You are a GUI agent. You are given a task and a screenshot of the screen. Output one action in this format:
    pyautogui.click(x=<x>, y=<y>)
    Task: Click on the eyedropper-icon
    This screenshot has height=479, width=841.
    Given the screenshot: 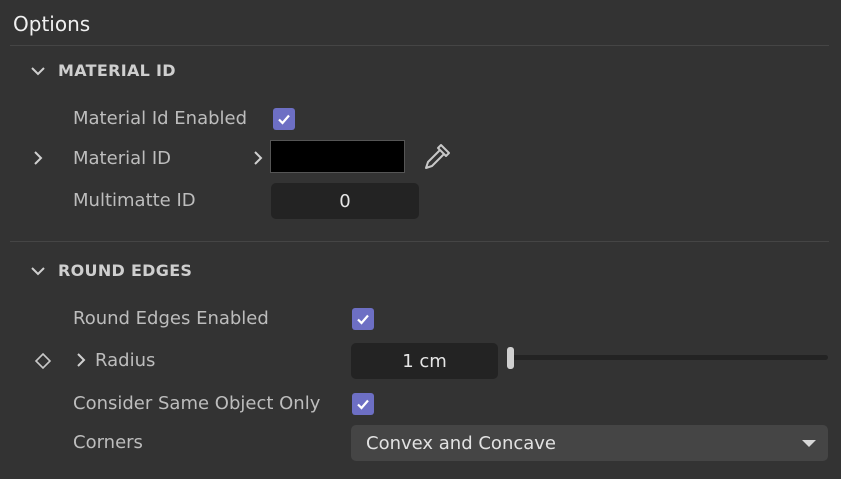 What is the action you would take?
    pyautogui.click(x=437, y=156)
    